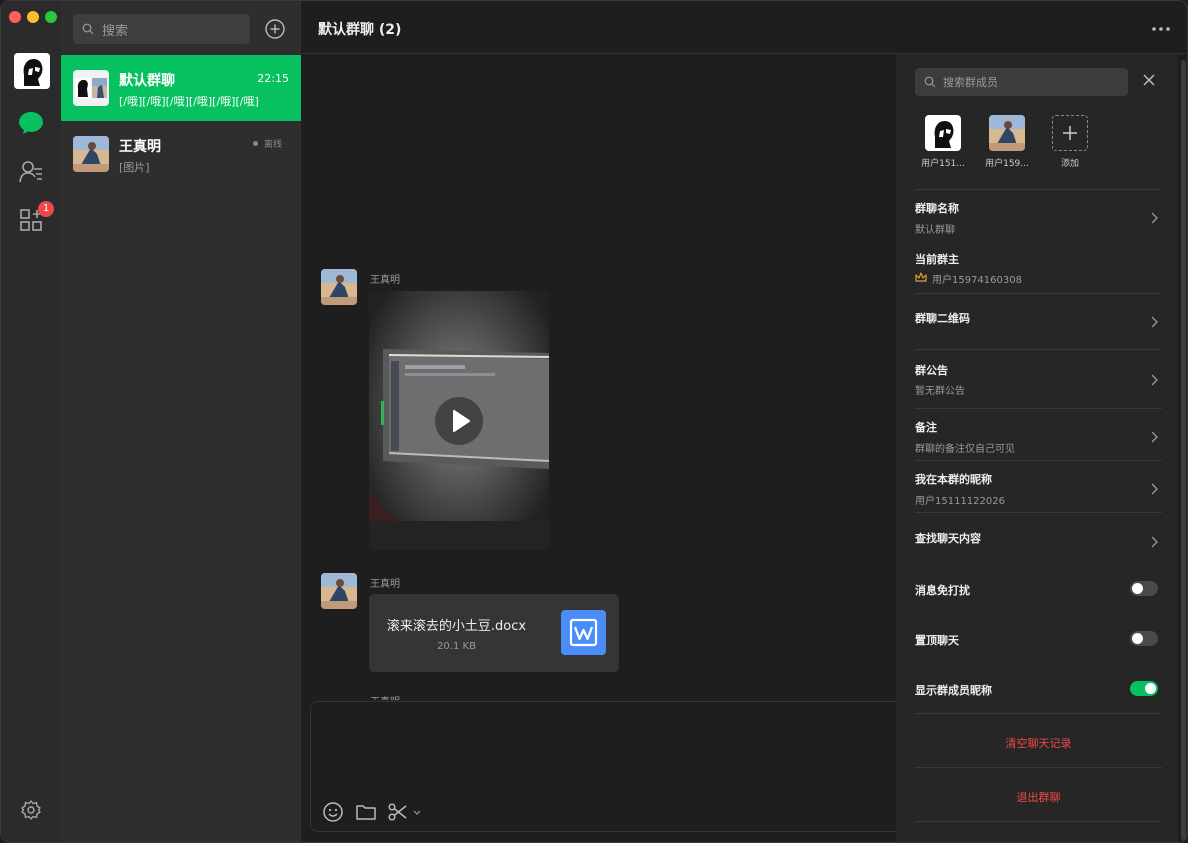 This screenshot has width=1188, height=843. Describe the element at coordinates (91, 88) in the screenshot. I see `group-avatar` at that location.